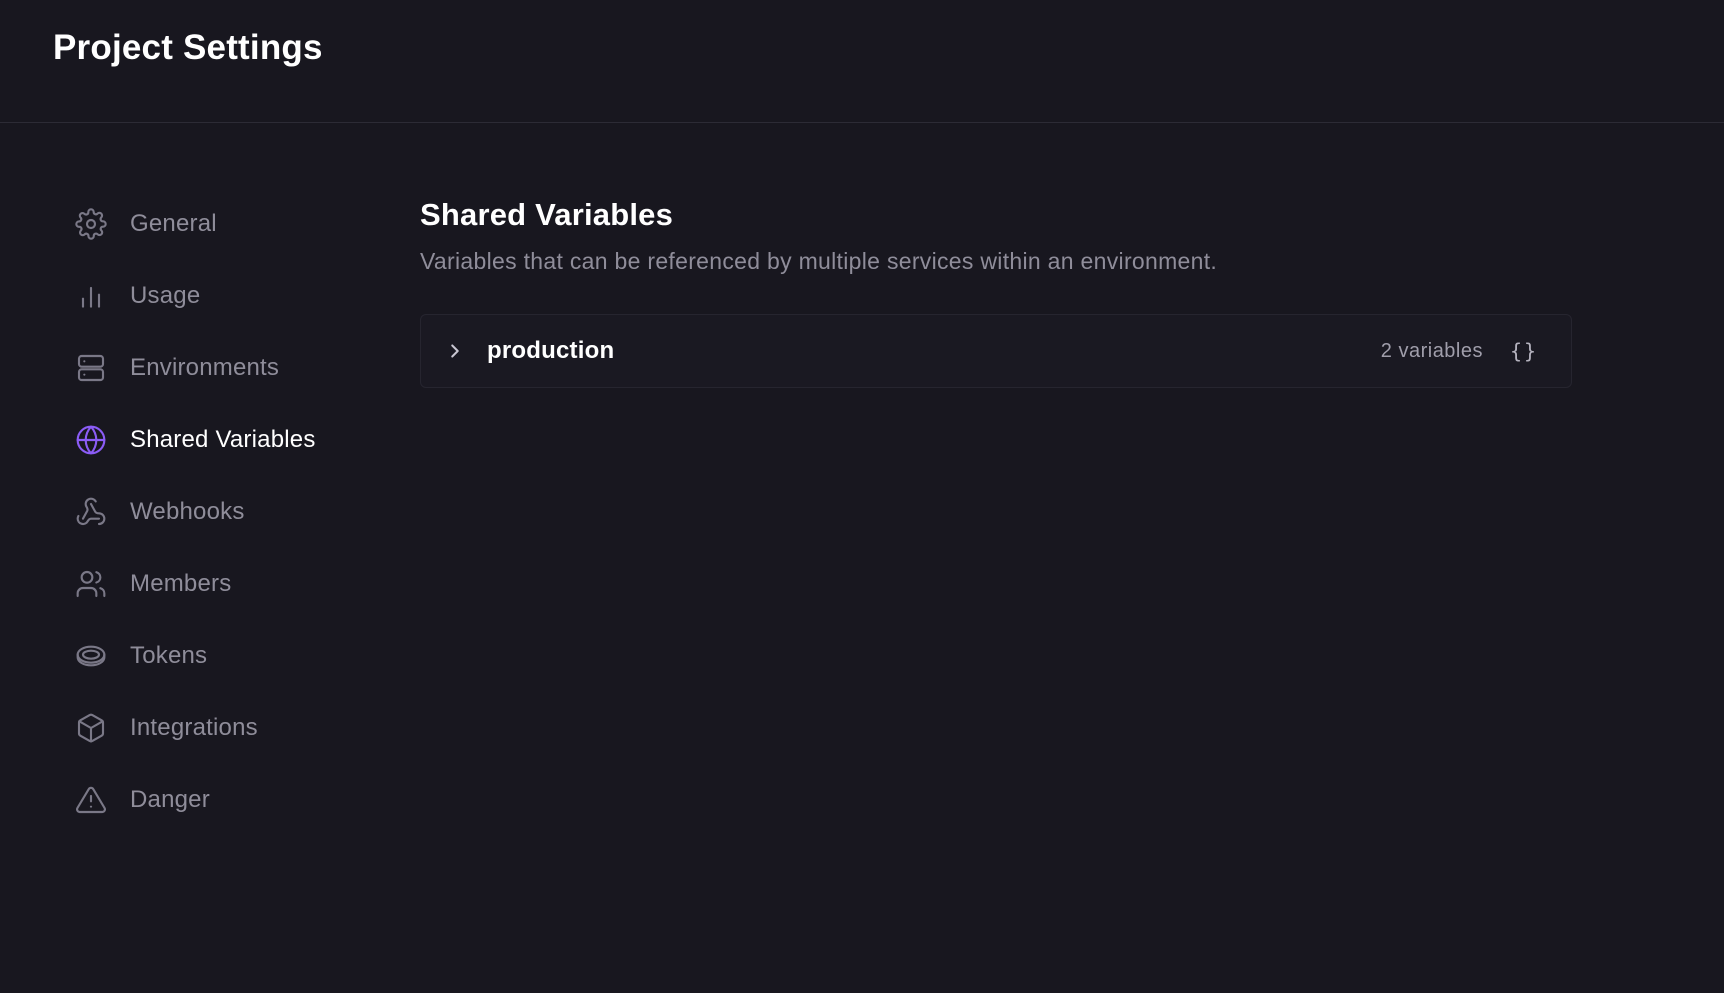  What do you see at coordinates (220, 656) in the screenshot?
I see `sidebar-item-tokens: Tokens` at bounding box center [220, 656].